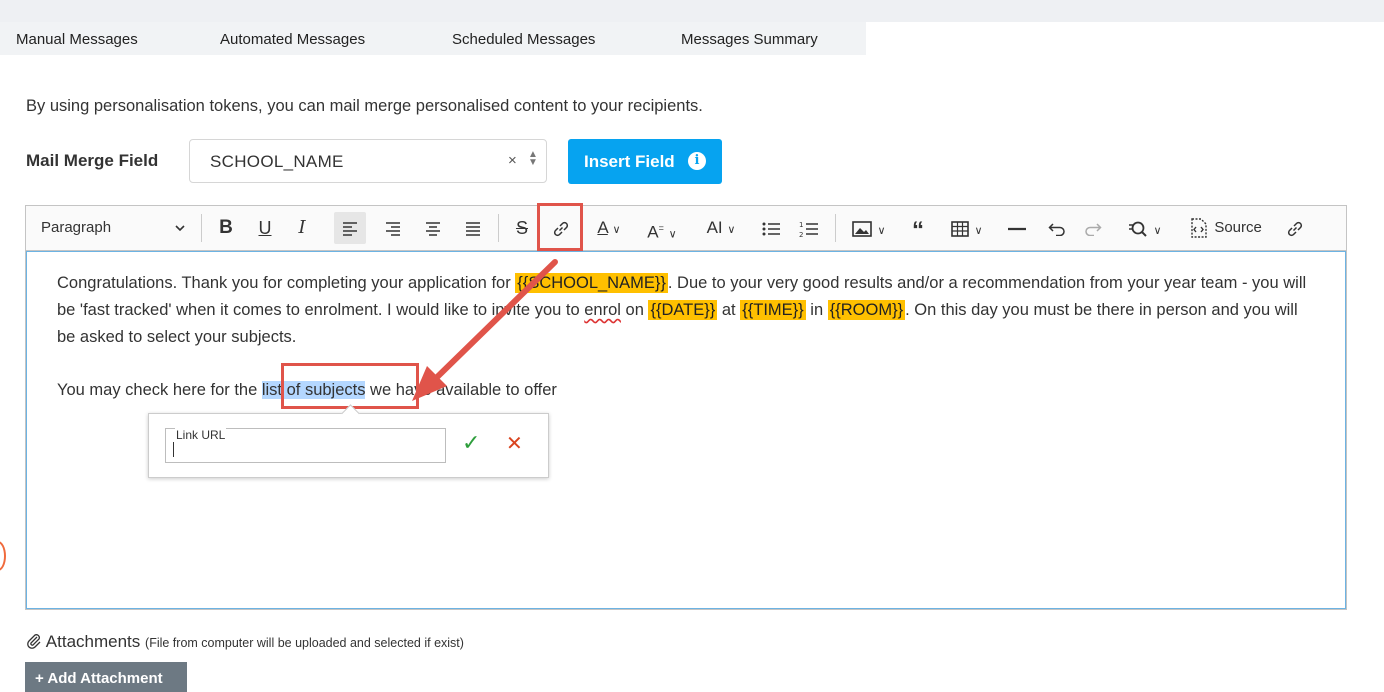  Describe the element at coordinates (1093, 228) in the screenshot. I see `redo-icon` at that location.